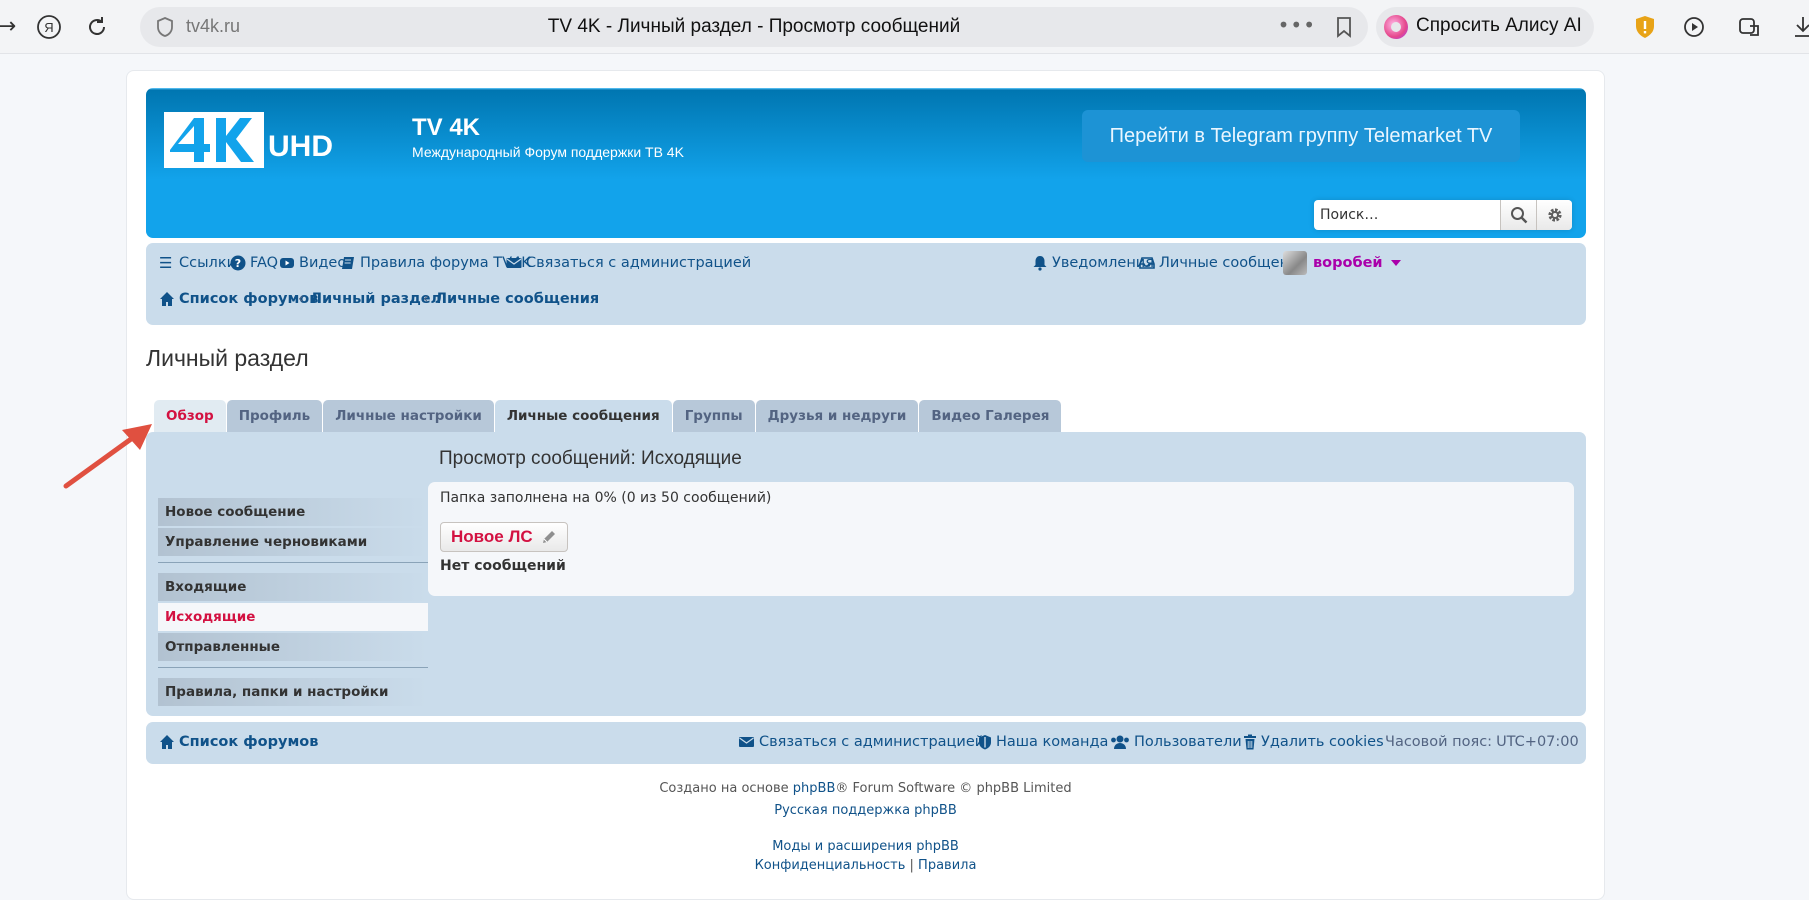 The width and height of the screenshot is (1809, 900). I want to click on envelope-icon, so click(746, 742).